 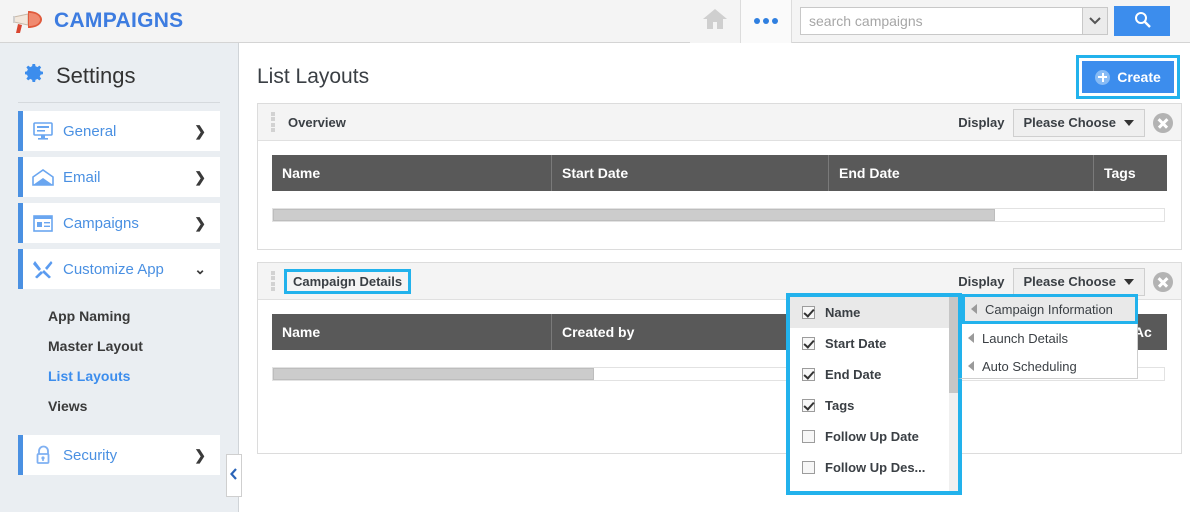 What do you see at coordinates (690, 173) in the screenshot?
I see `table-column-header: Start Date` at bounding box center [690, 173].